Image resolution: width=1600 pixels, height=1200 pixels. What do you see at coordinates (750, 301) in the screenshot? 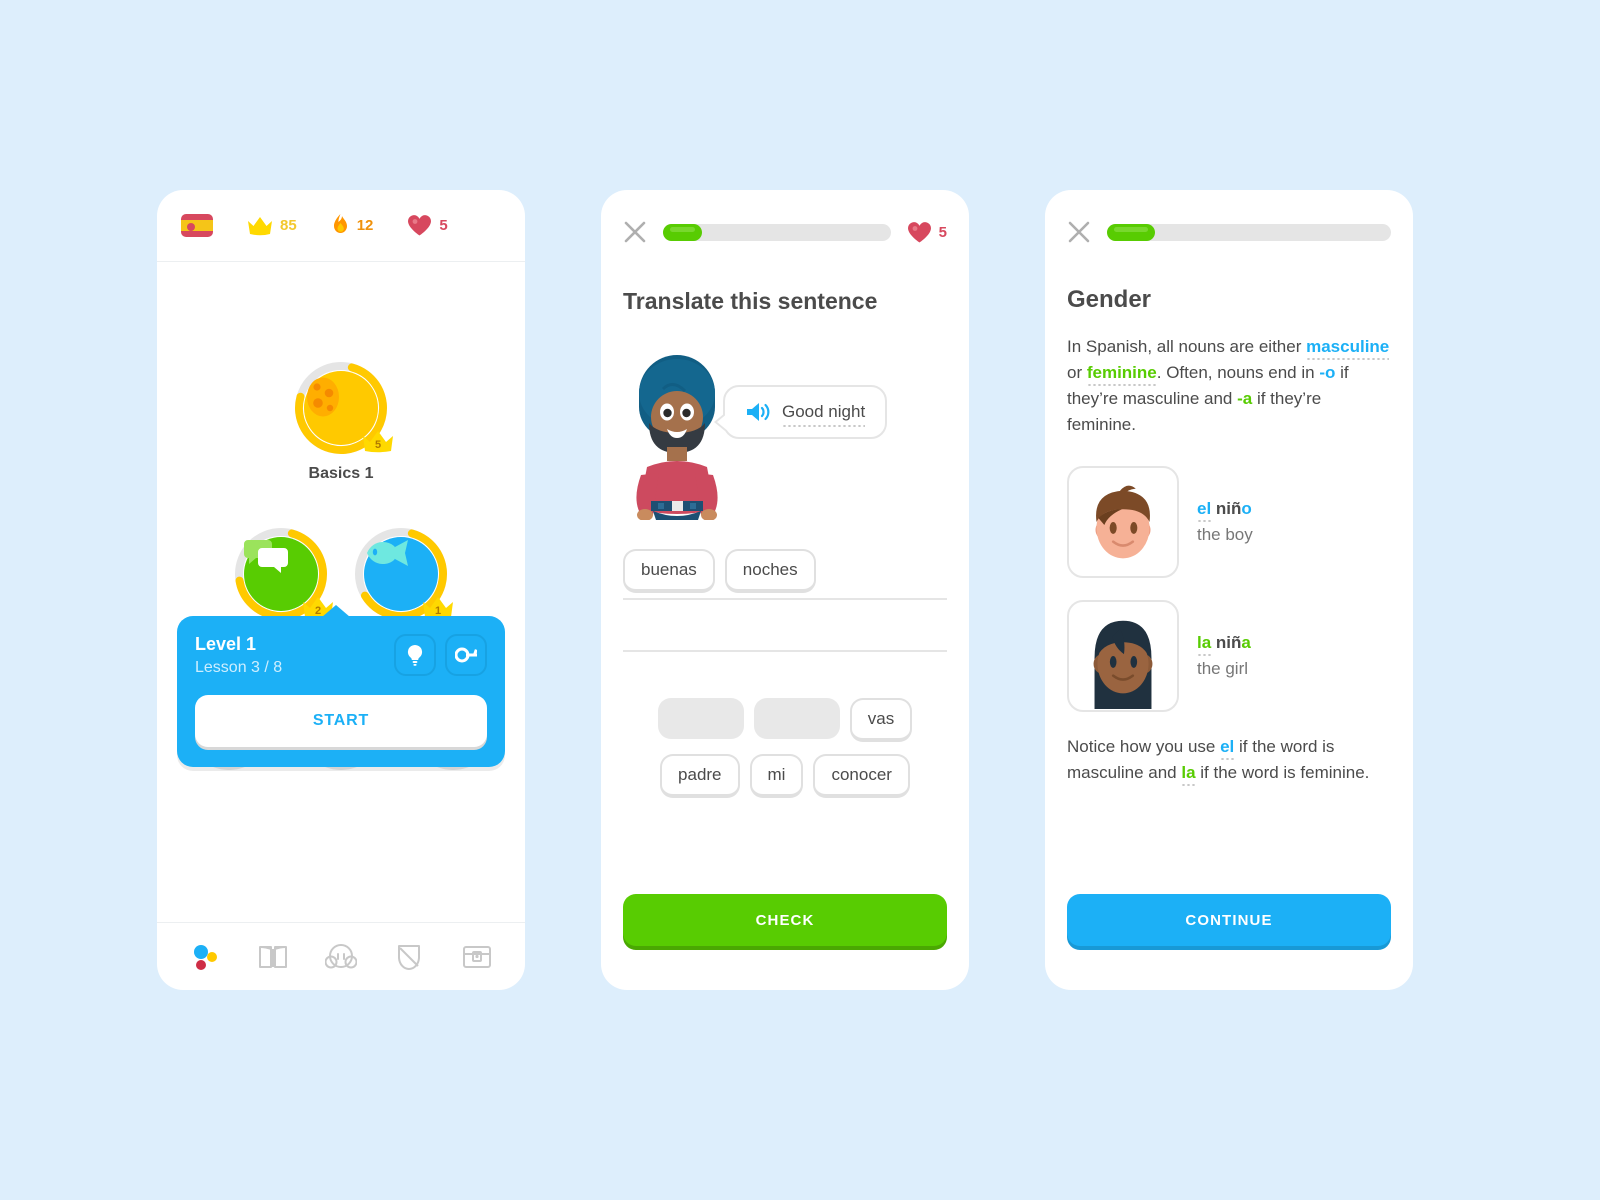
I see `lesson-instruction: Translate this sentence` at bounding box center [750, 301].